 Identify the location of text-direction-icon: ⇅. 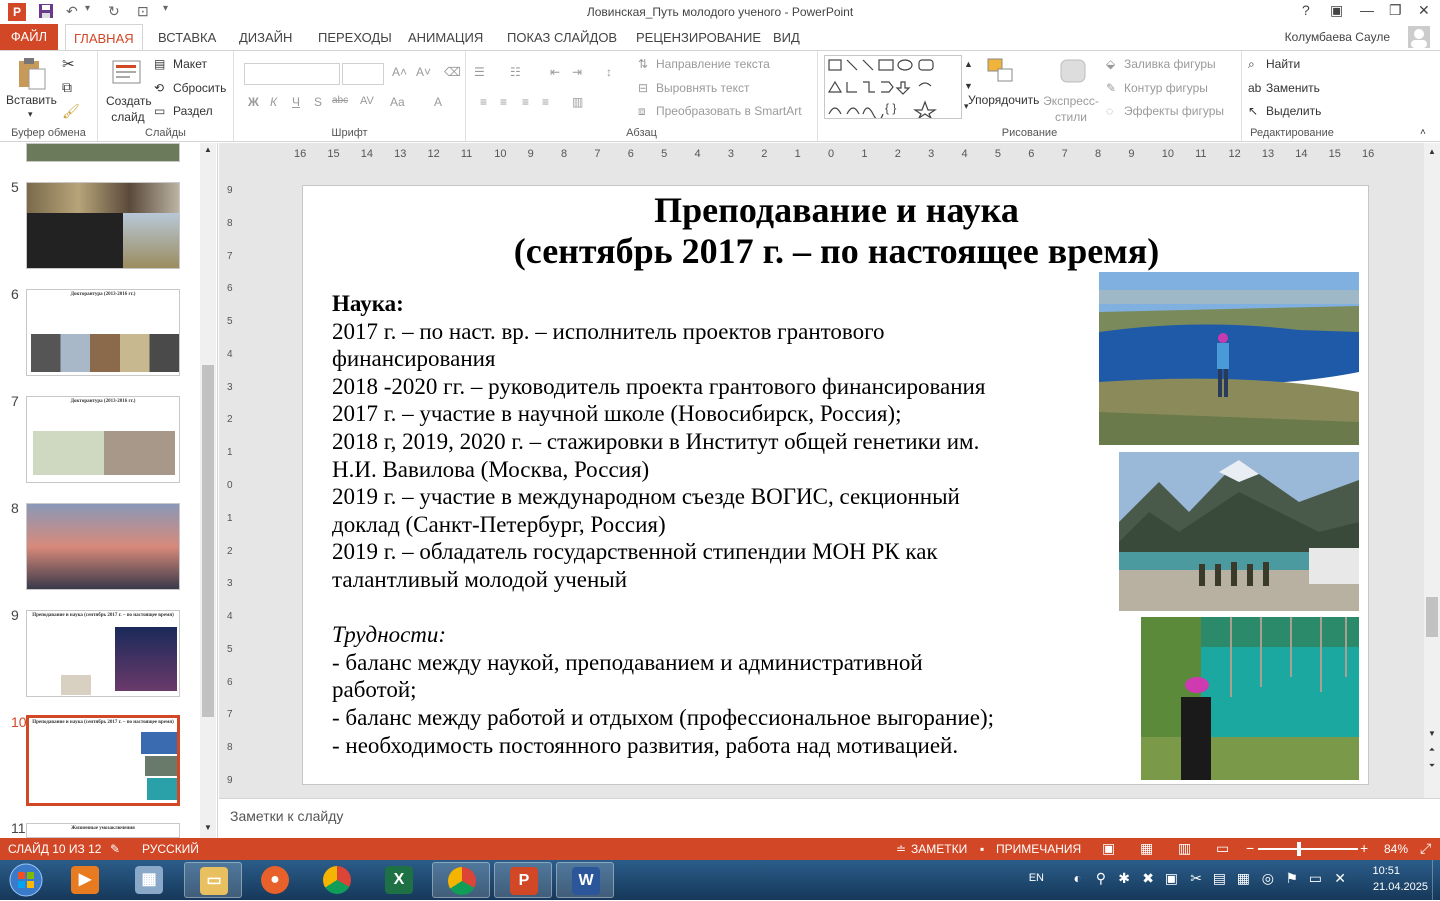
(643, 64).